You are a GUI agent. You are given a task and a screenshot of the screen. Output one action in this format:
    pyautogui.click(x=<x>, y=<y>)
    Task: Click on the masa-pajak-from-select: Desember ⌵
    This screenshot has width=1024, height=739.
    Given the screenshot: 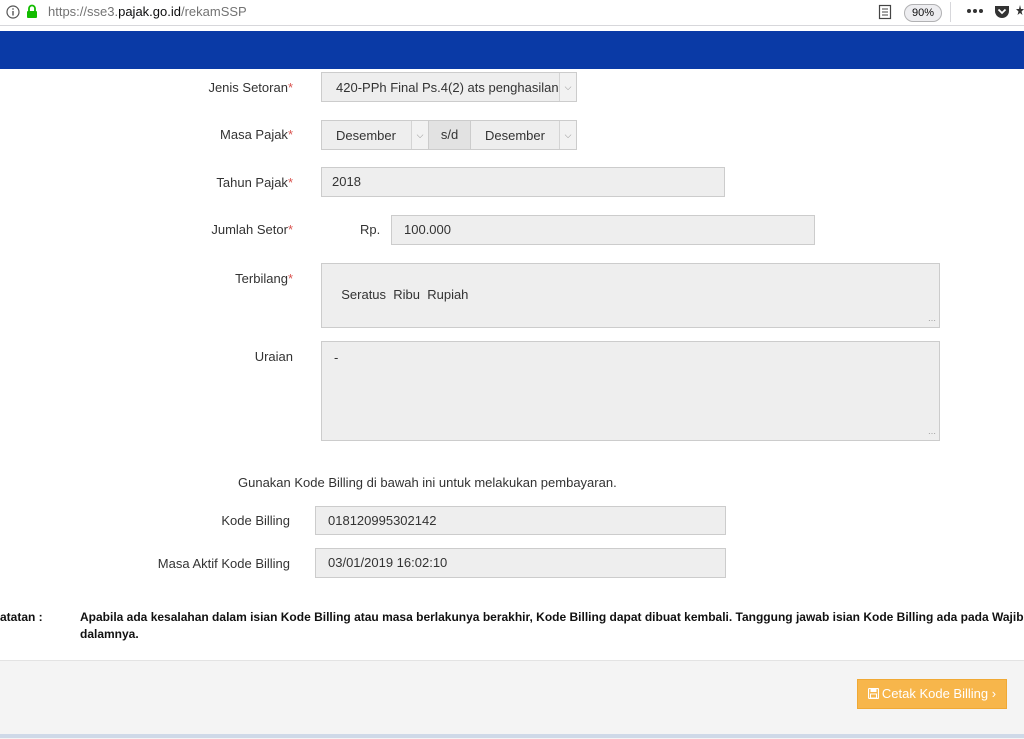 What is the action you would take?
    pyautogui.click(x=375, y=135)
    